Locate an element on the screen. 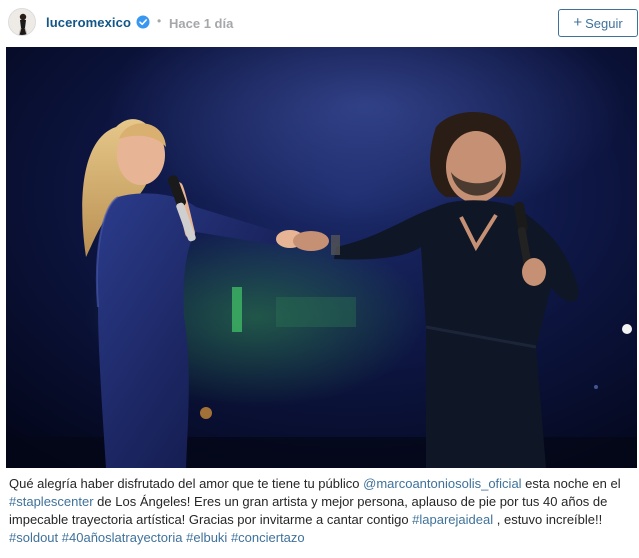  follow-button: + Seguir is located at coordinates (598, 23).